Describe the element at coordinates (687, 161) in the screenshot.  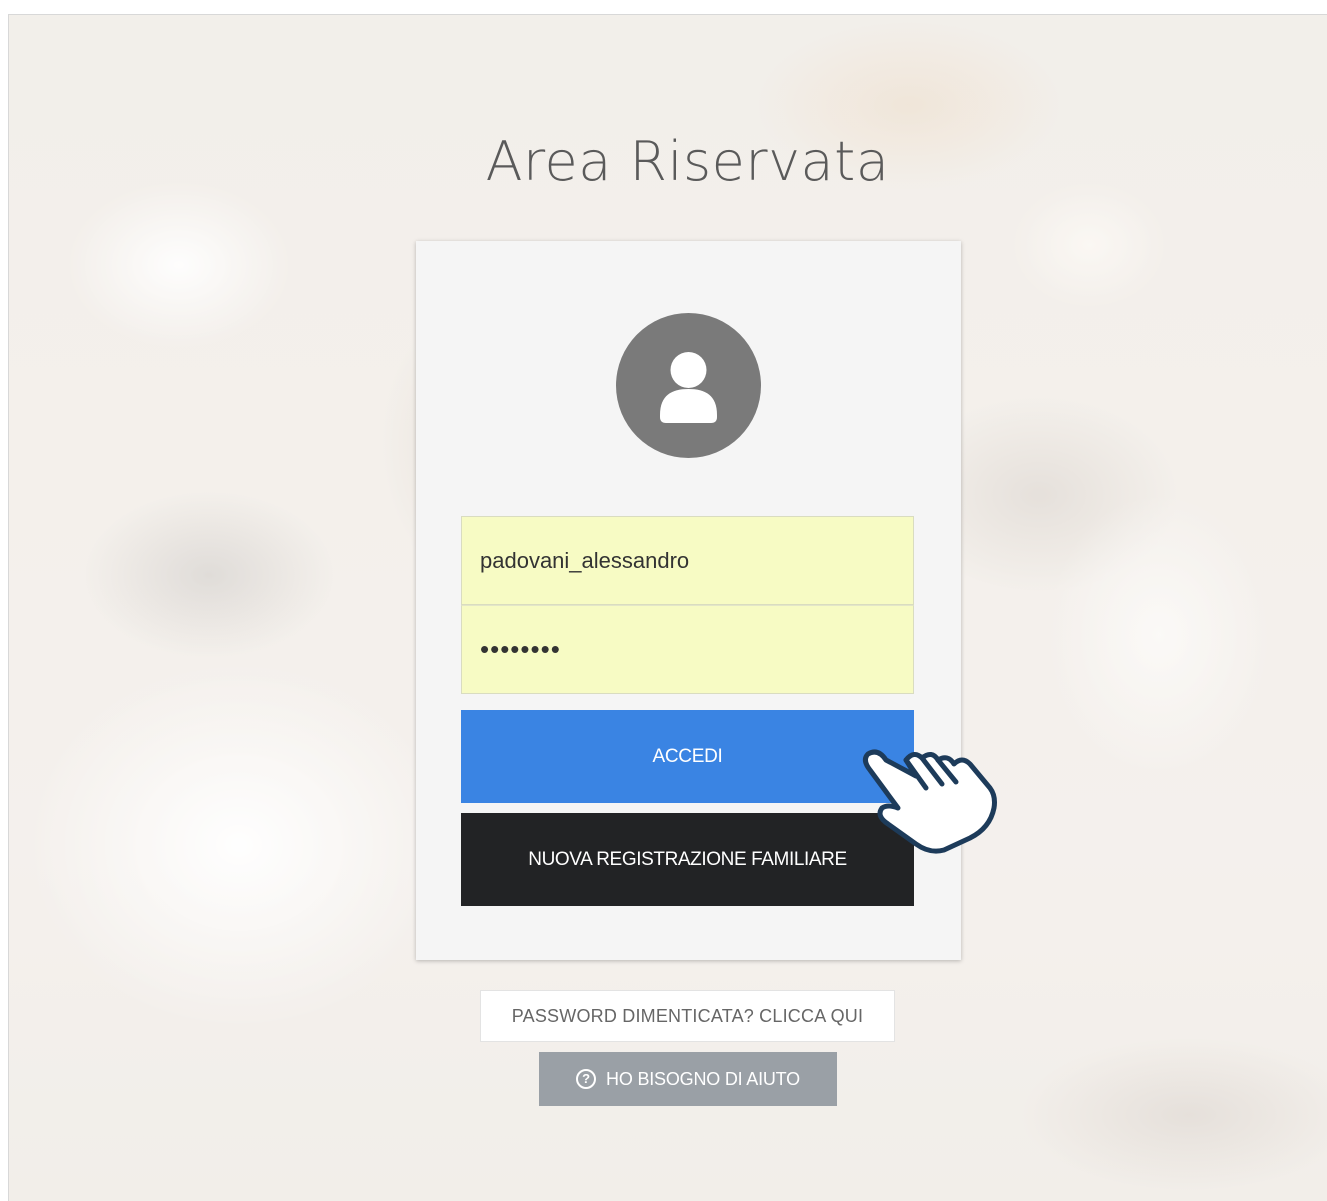
I see `page-title: Area Riservata` at that location.